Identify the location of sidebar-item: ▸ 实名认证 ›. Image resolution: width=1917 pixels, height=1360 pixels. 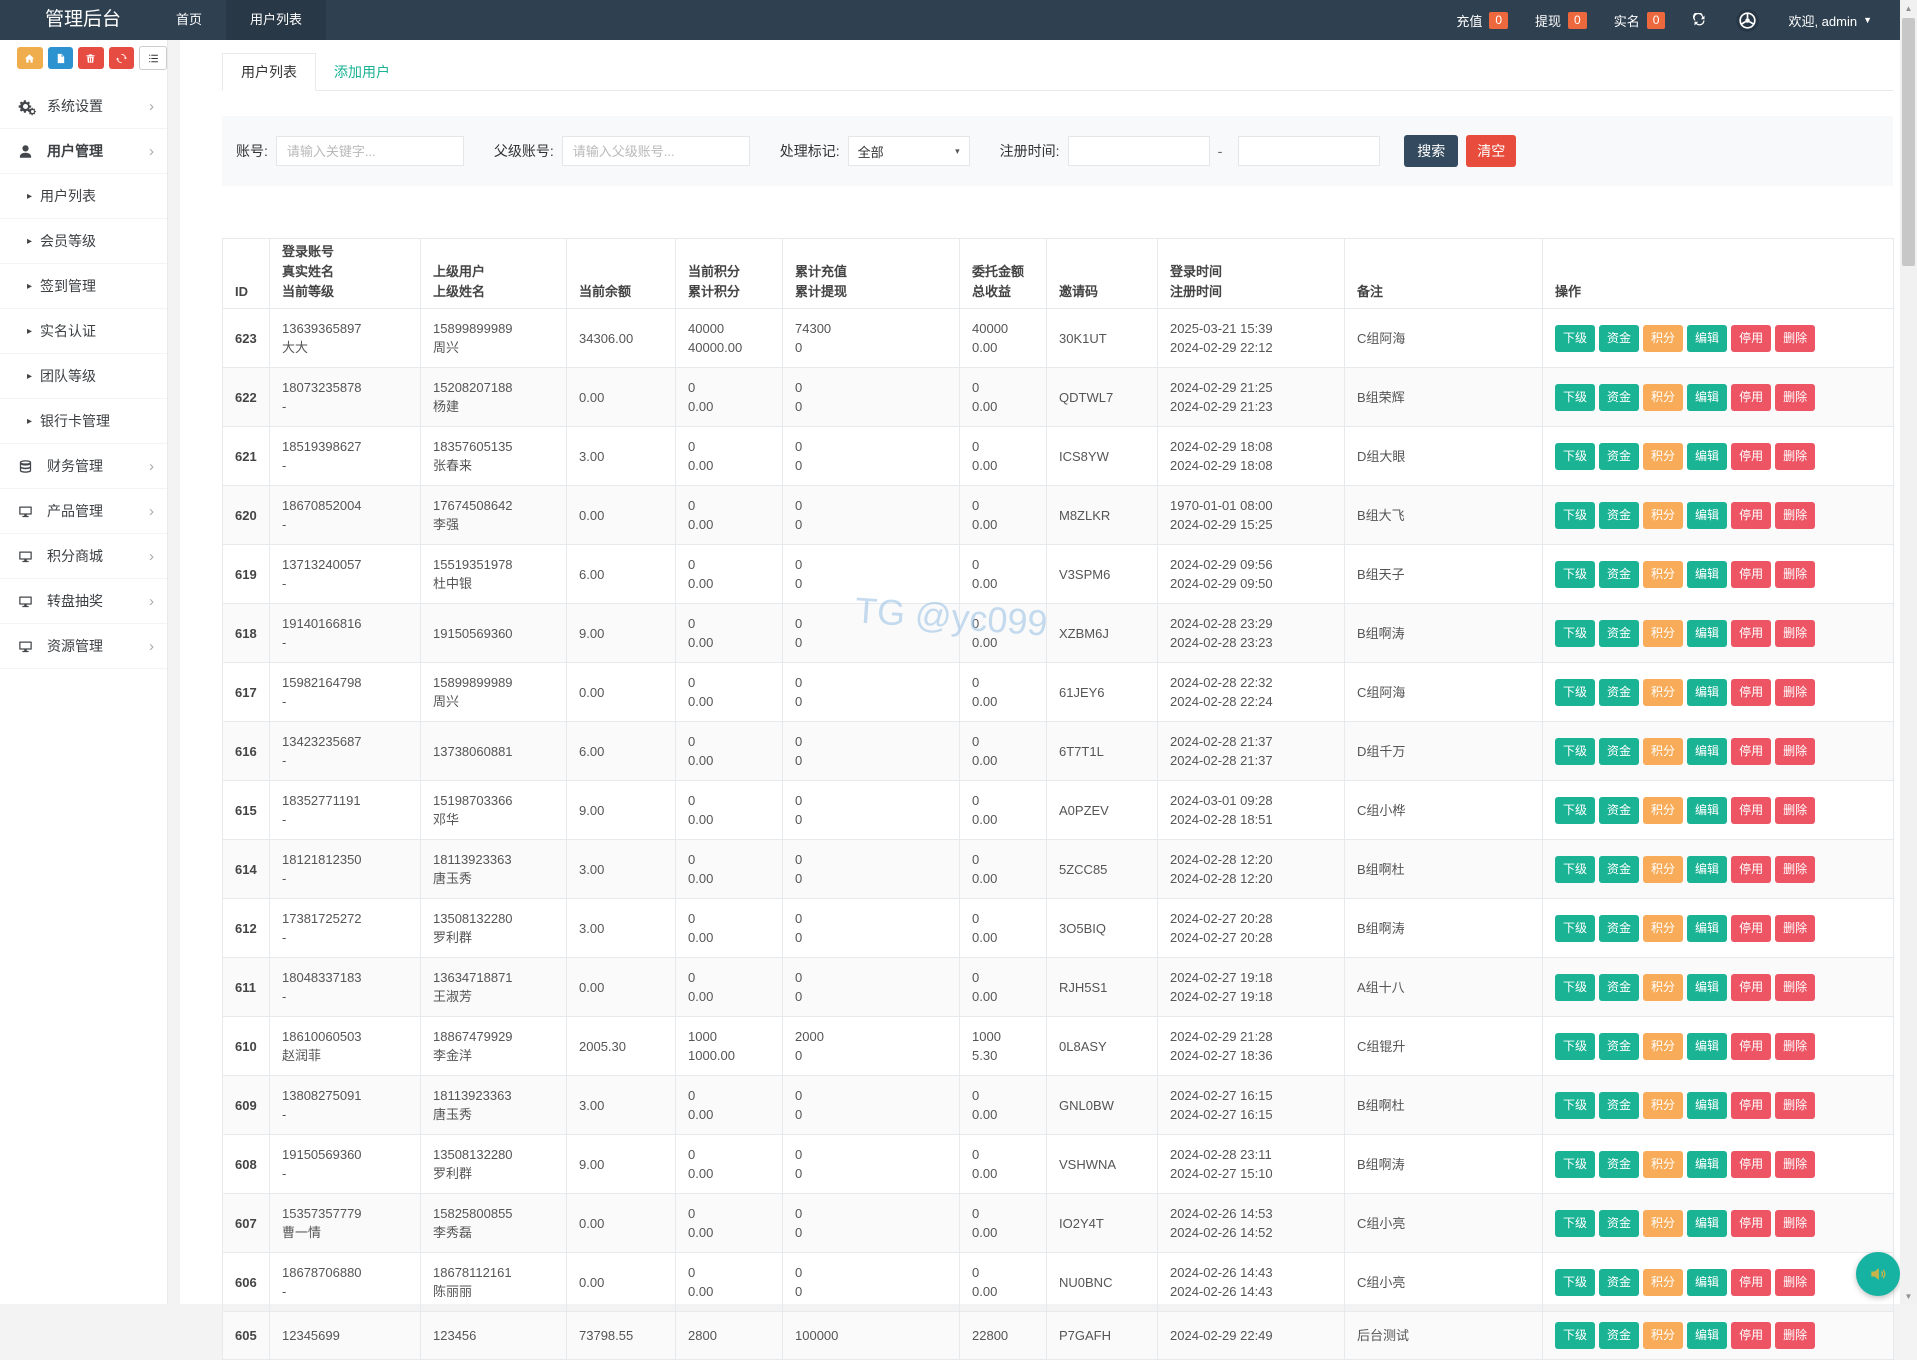
(83, 331).